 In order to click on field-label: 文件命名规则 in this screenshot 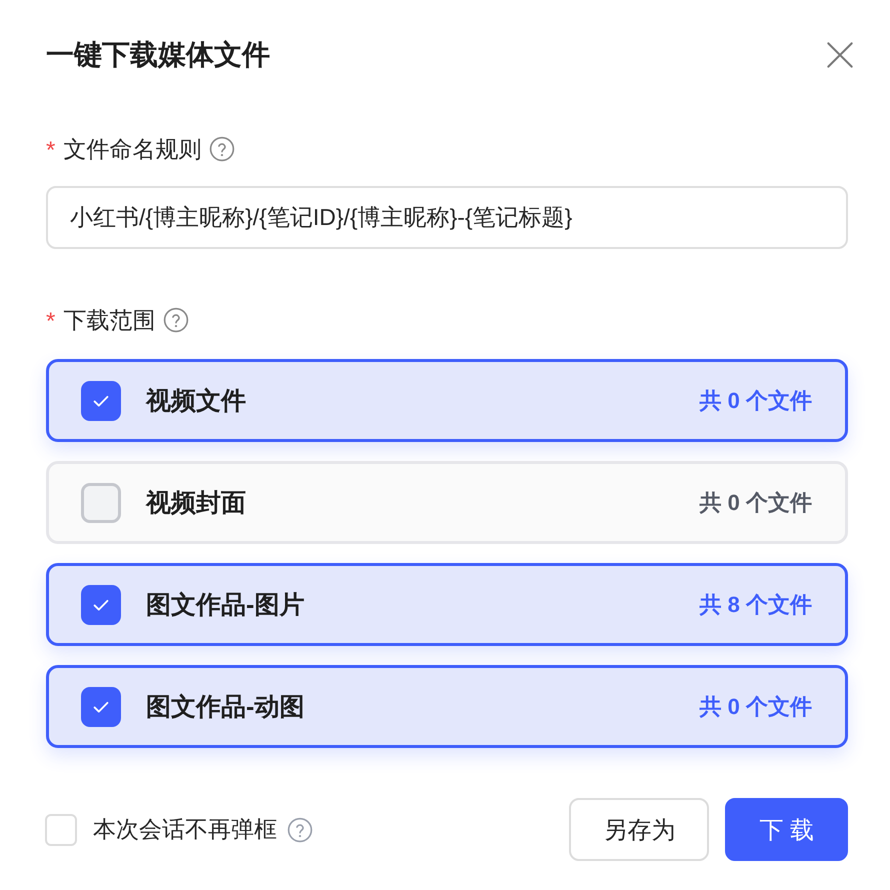, I will do `click(132, 149)`.